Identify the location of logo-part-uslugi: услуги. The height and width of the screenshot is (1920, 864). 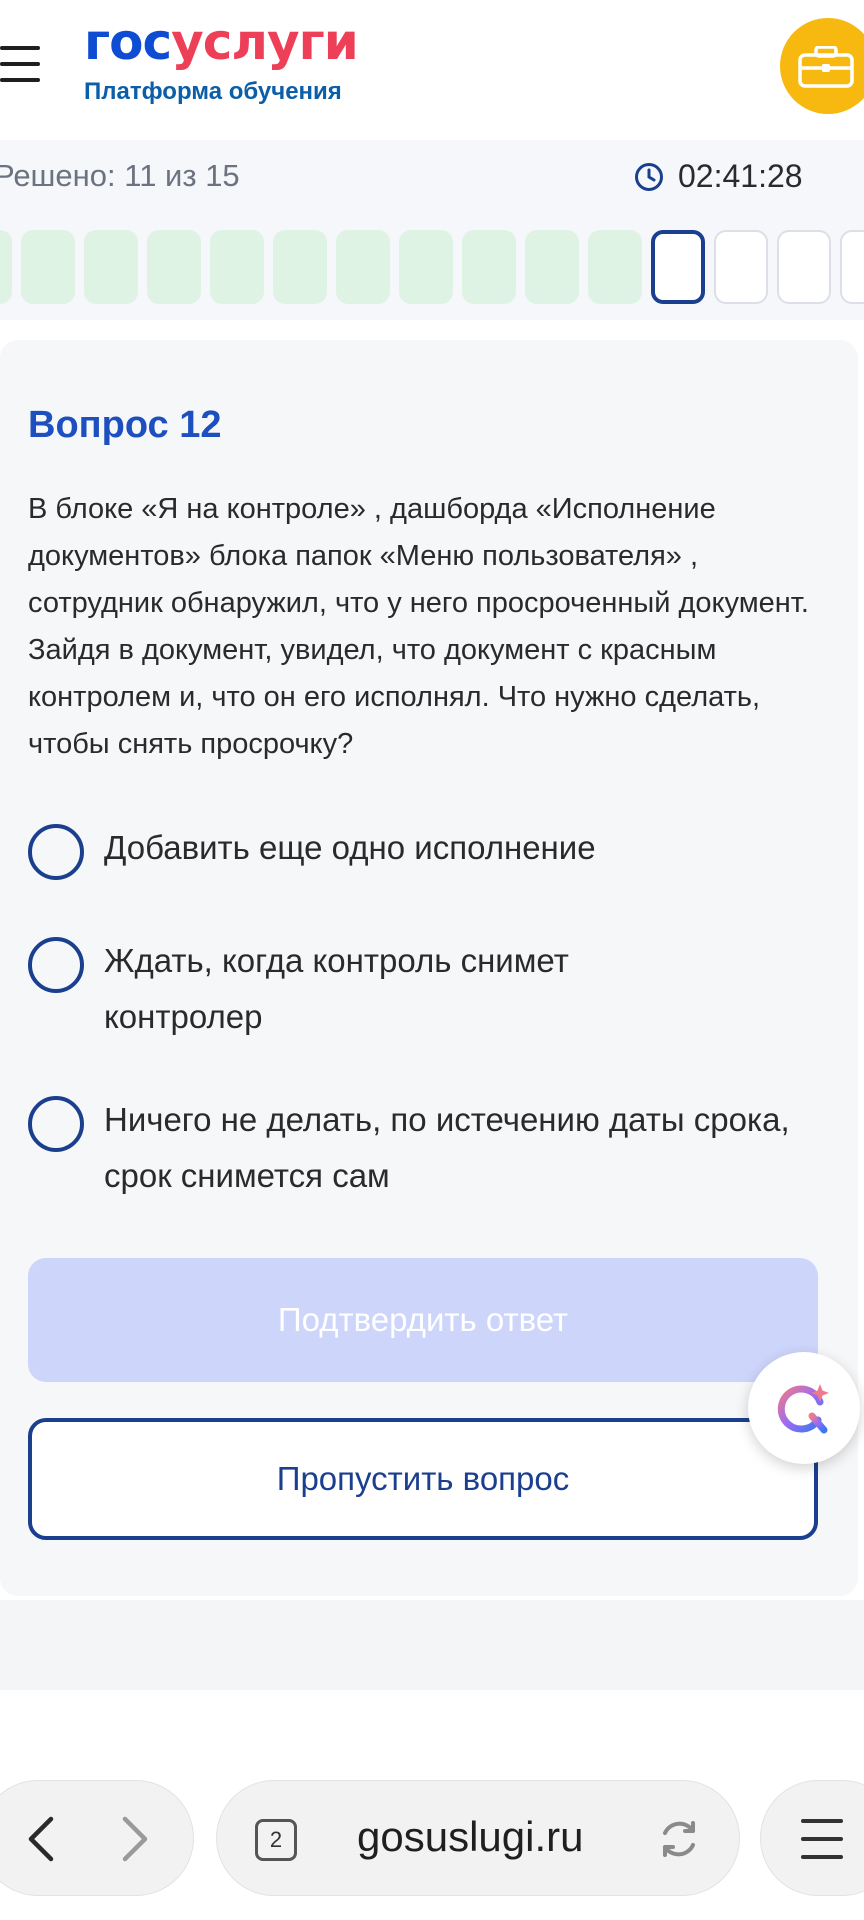
(265, 42).